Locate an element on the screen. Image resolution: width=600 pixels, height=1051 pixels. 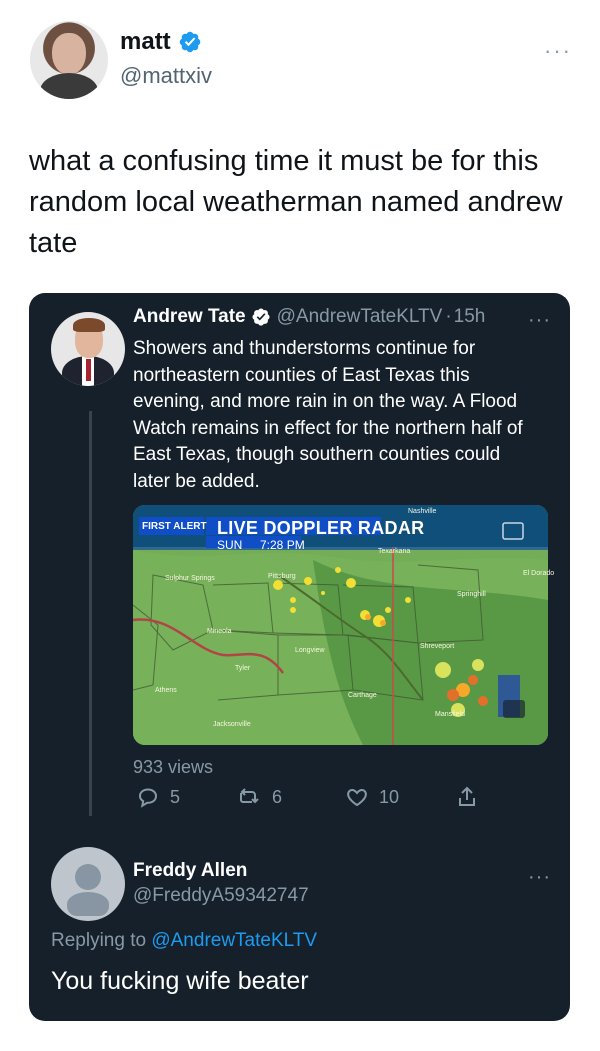
like-count: 10 is located at coordinates (389, 796).